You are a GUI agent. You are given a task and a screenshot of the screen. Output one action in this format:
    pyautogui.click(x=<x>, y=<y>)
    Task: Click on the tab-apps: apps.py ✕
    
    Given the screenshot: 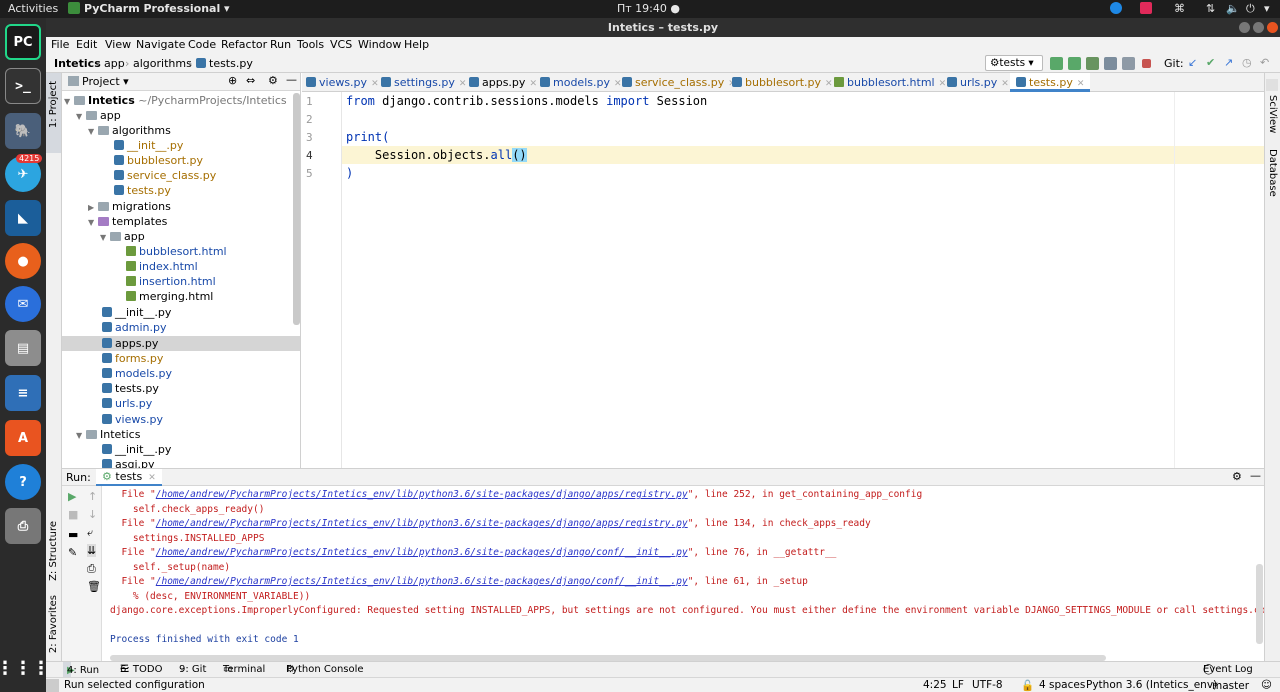 What is the action you would take?
    pyautogui.click(x=503, y=82)
    